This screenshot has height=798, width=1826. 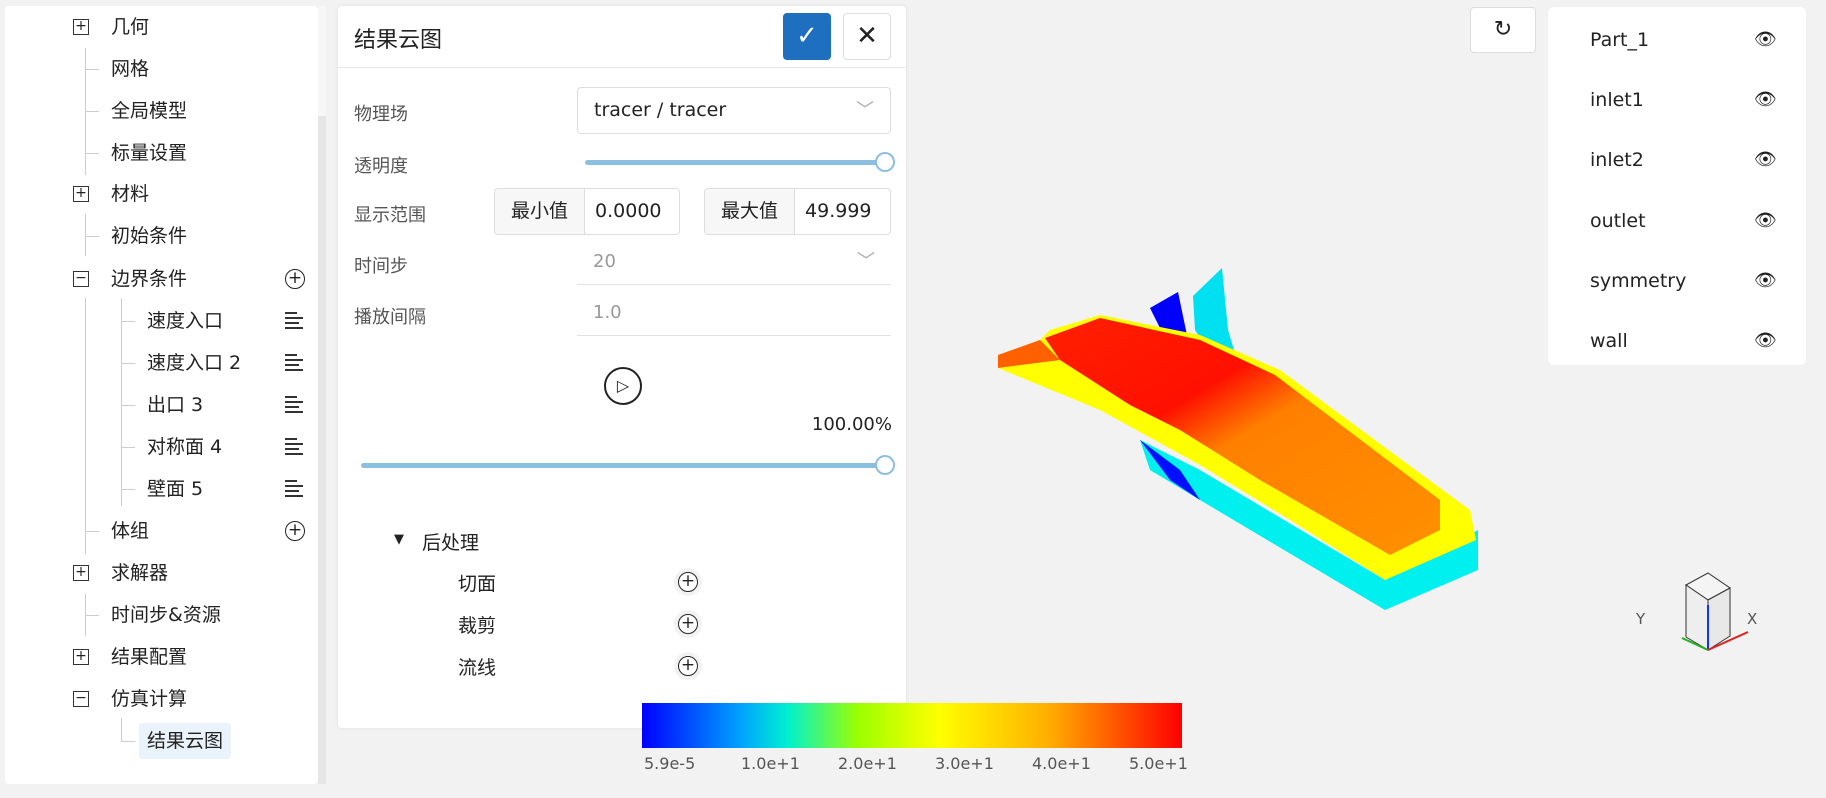 What do you see at coordinates (964, 763) in the screenshot?
I see `colorbar-tick-label: 3.0e+1` at bounding box center [964, 763].